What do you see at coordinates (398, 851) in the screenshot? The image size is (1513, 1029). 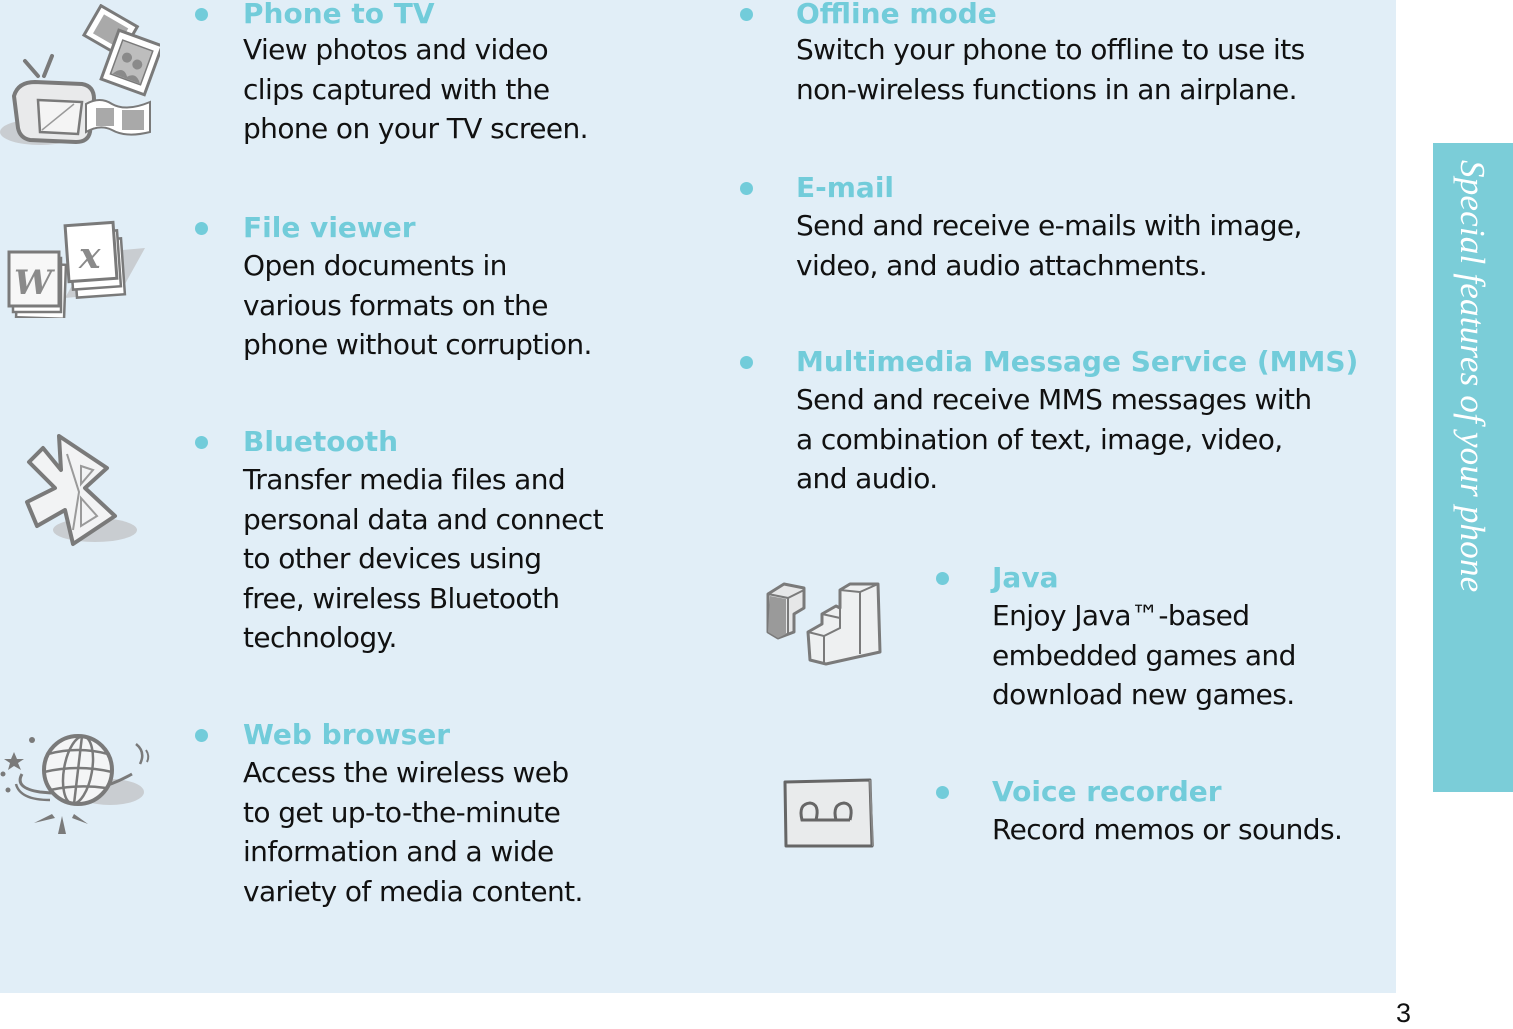 I see `description-line: information and a wide` at bounding box center [398, 851].